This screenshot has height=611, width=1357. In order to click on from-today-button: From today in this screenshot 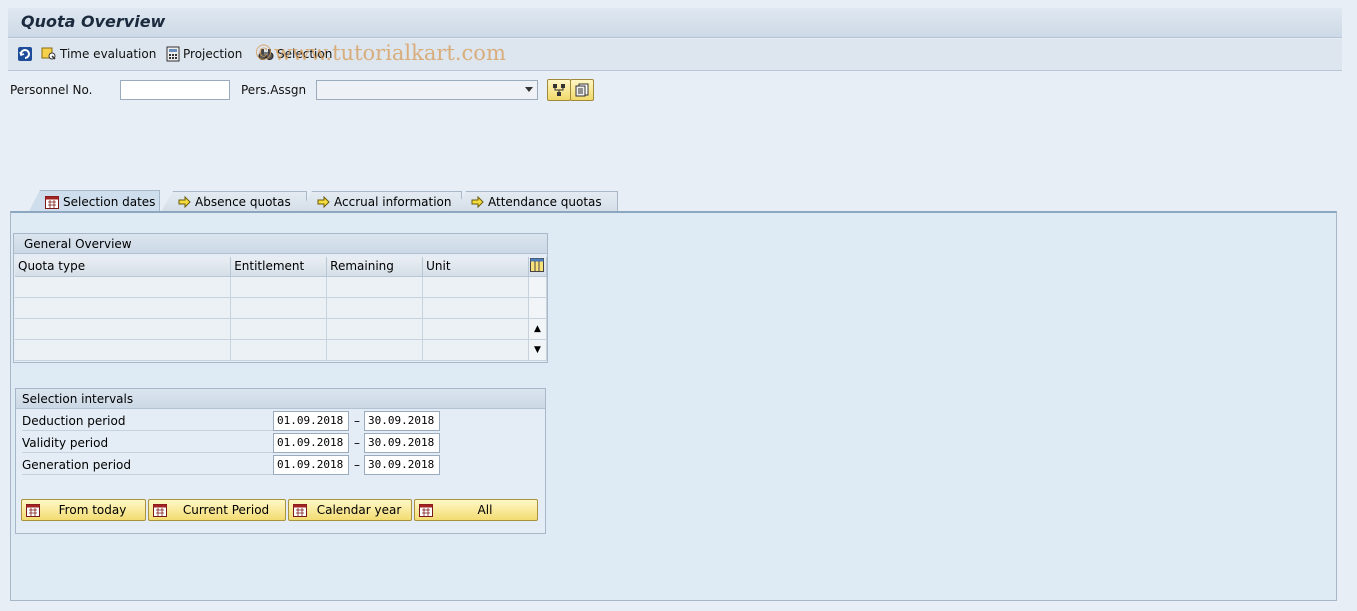, I will do `click(83, 510)`.